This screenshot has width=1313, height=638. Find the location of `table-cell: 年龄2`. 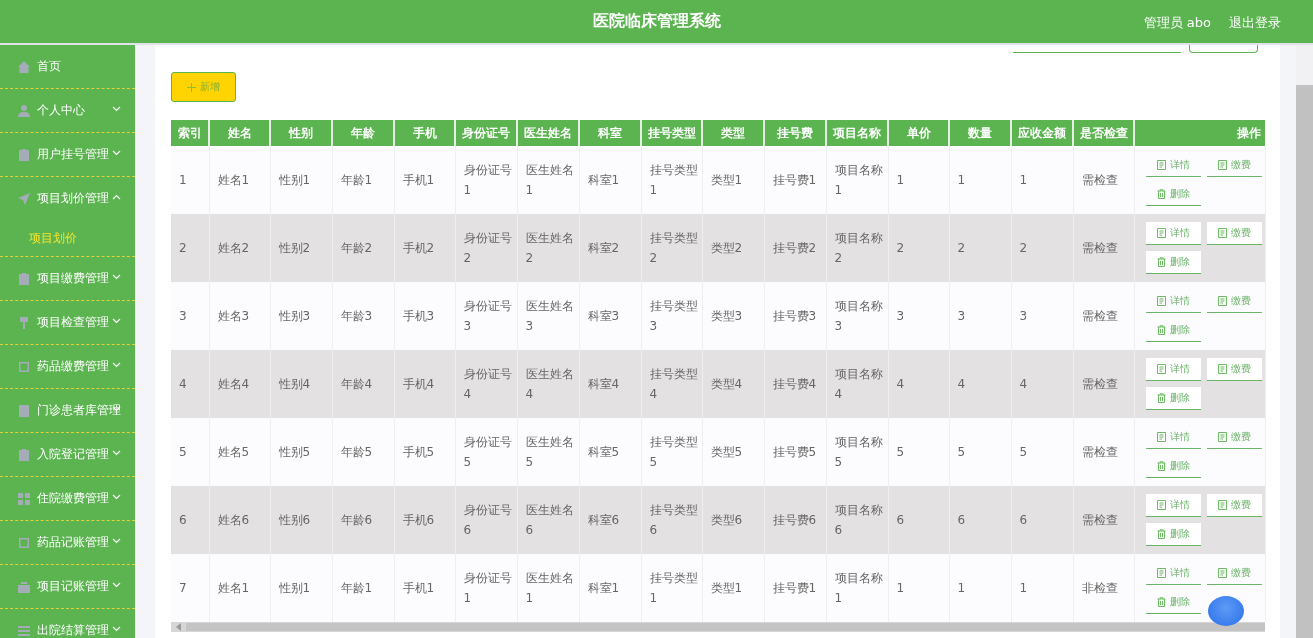

table-cell: 年龄2 is located at coordinates (363, 248).